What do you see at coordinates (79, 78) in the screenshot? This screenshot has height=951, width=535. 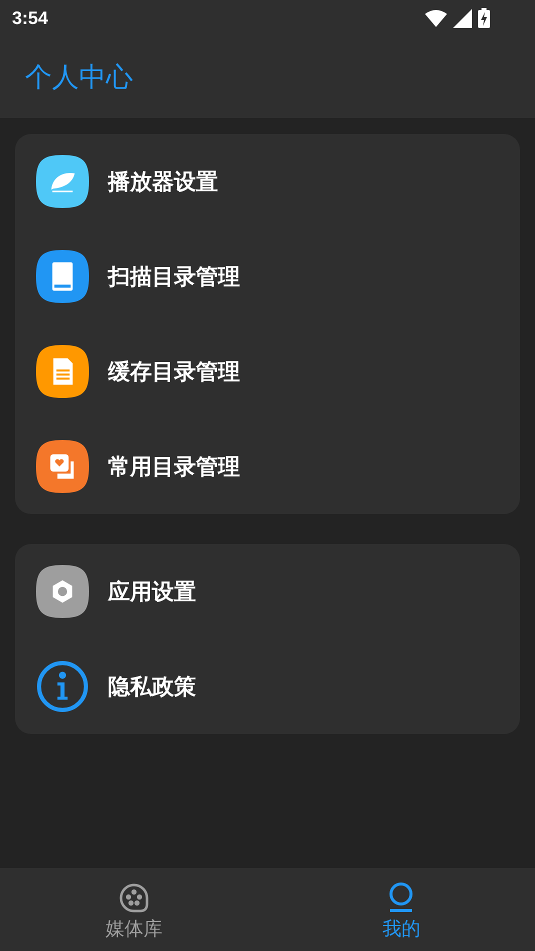 I see `page-title: 个人中心` at bounding box center [79, 78].